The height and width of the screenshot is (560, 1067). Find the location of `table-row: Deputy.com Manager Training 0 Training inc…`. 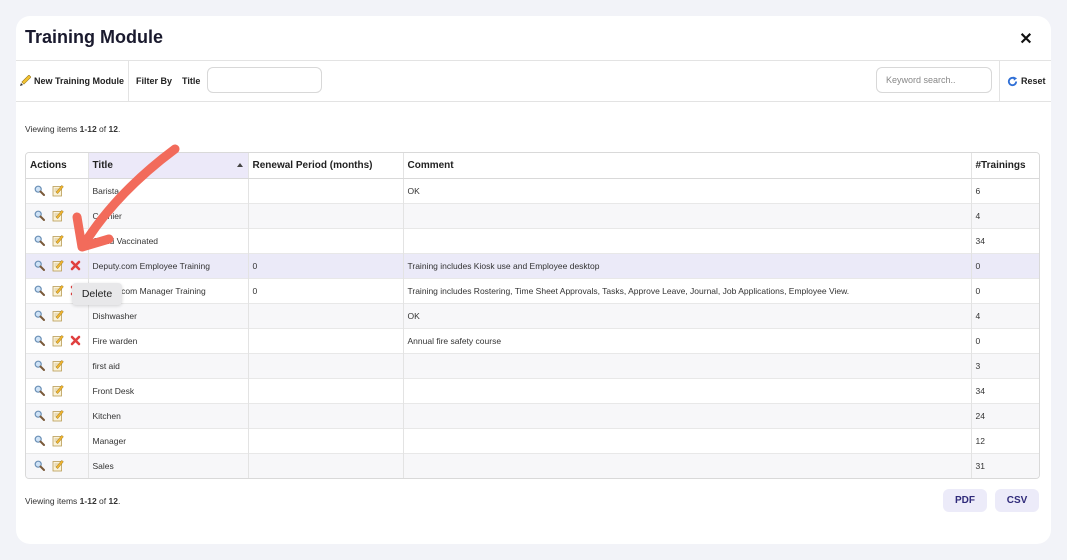

table-row: Deputy.com Manager Training 0 Training inc… is located at coordinates (532, 290).